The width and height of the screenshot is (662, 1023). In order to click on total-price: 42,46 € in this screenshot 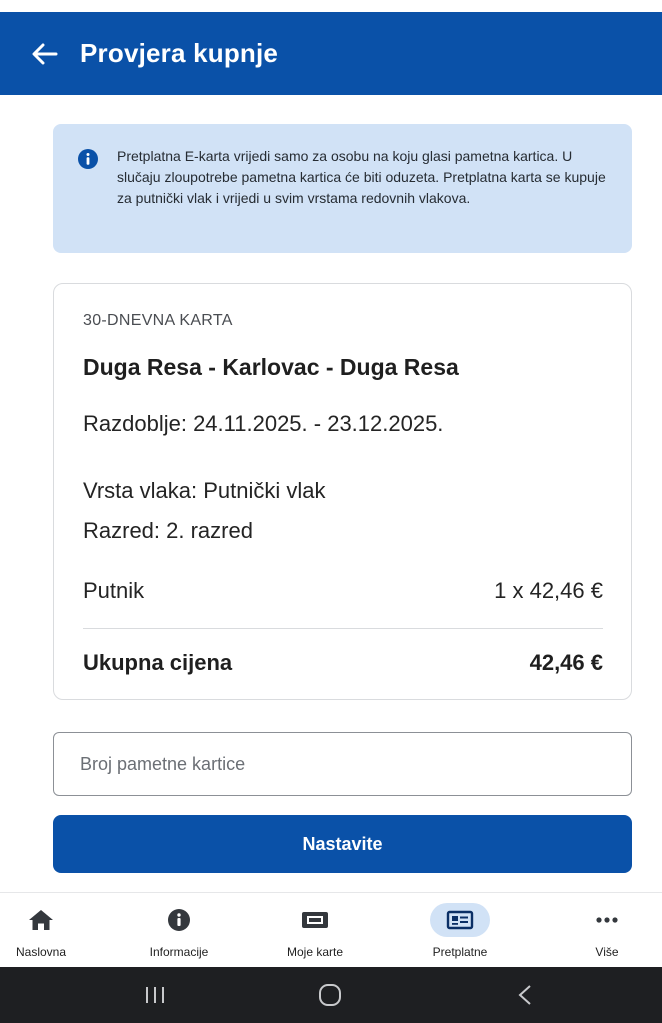, I will do `click(566, 662)`.